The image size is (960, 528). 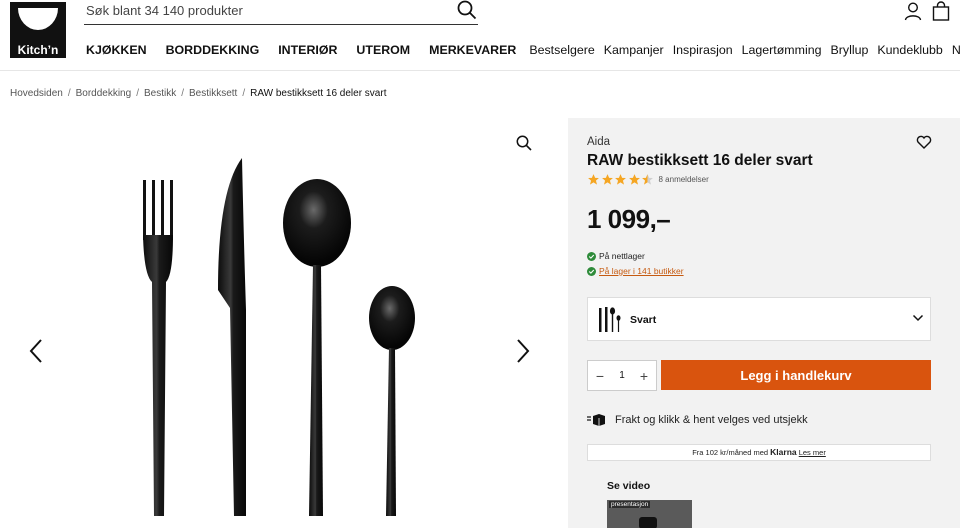 I want to click on variant-thumbnail, so click(x=610, y=319).